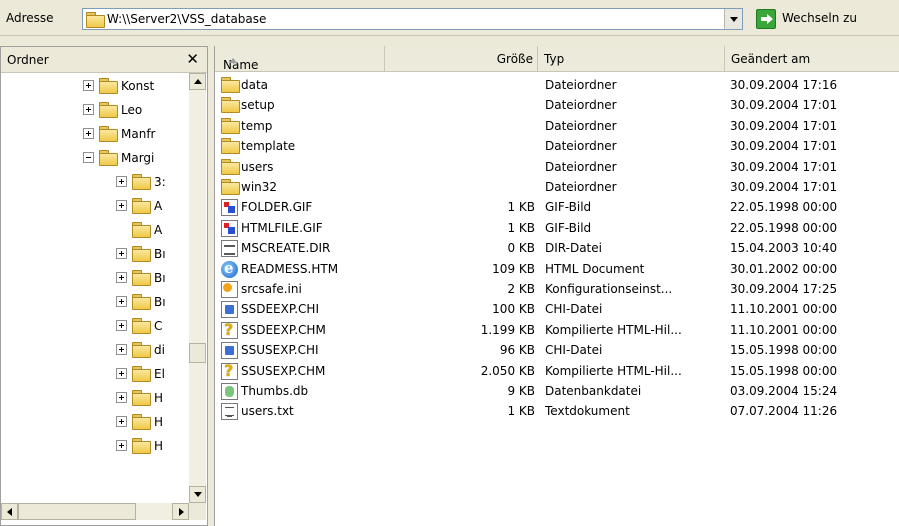  I want to click on file-name: template, so click(268, 146).